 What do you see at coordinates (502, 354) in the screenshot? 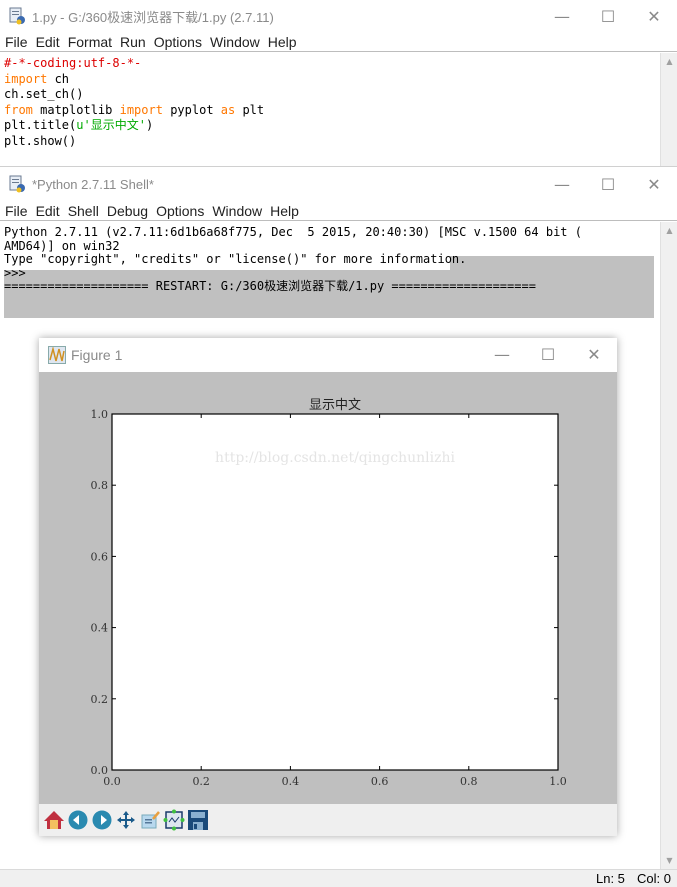
I see `figure-minimize-button: —` at bounding box center [502, 354].